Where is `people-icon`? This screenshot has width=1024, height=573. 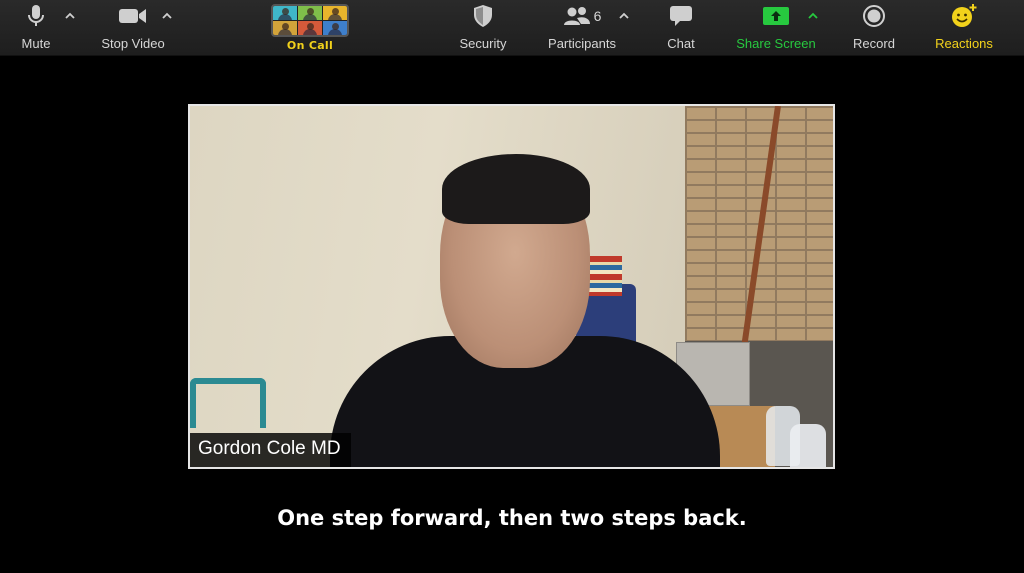 people-icon is located at coordinates (576, 16).